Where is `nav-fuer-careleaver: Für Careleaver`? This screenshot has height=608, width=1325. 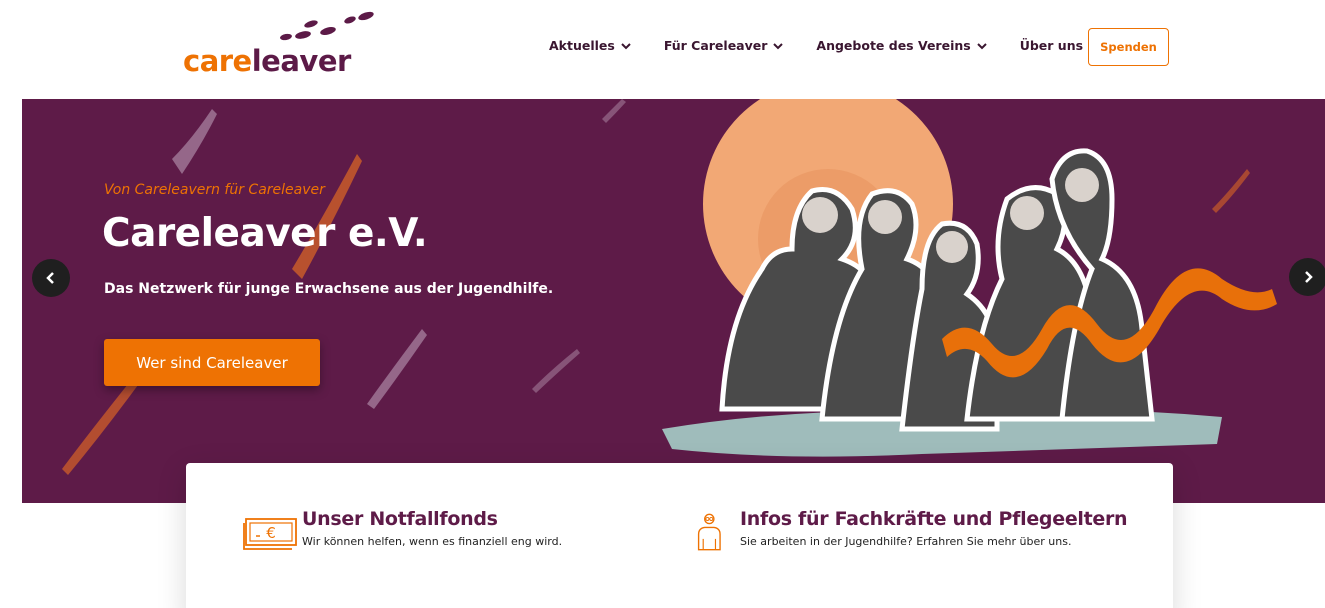 nav-fuer-careleaver: Für Careleaver is located at coordinates (724, 45).